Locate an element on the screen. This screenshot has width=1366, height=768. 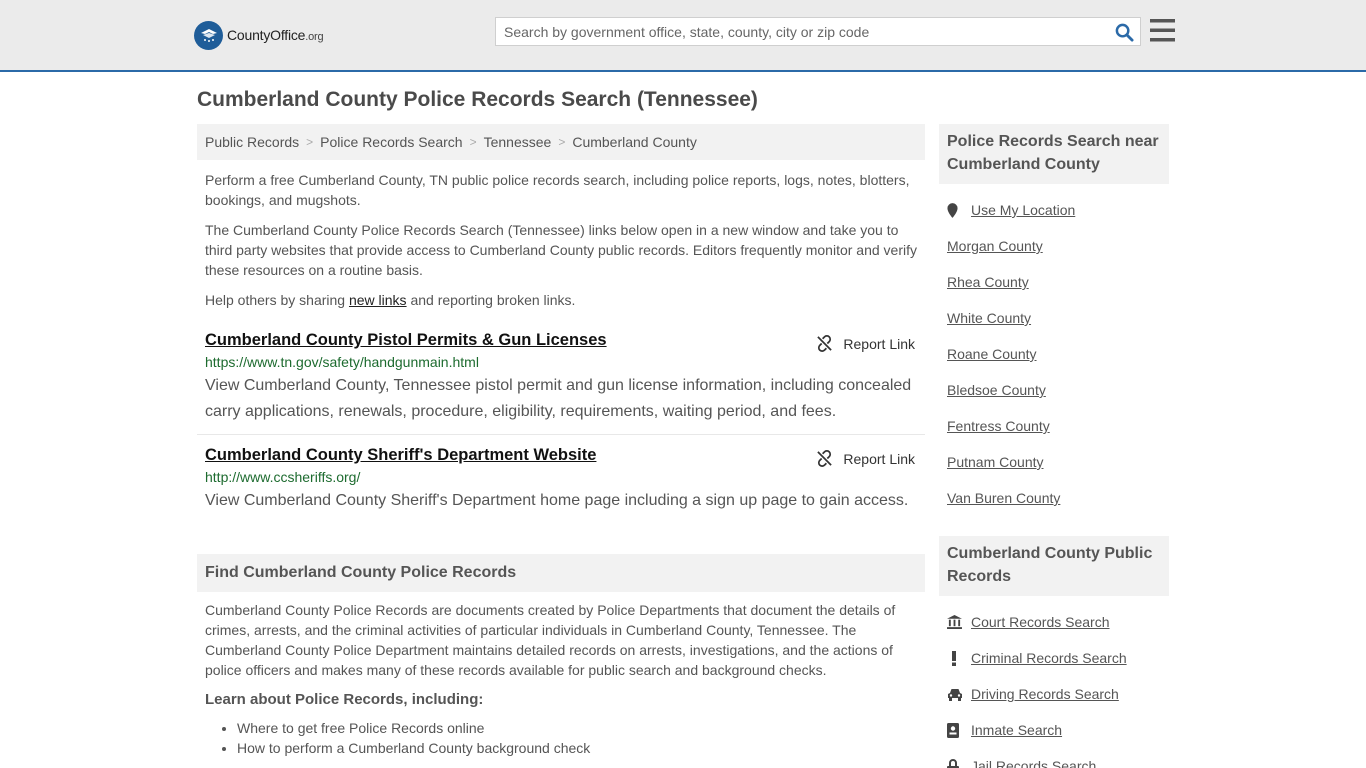
nearby-county-link: Bledsoe County is located at coordinates (996, 390).